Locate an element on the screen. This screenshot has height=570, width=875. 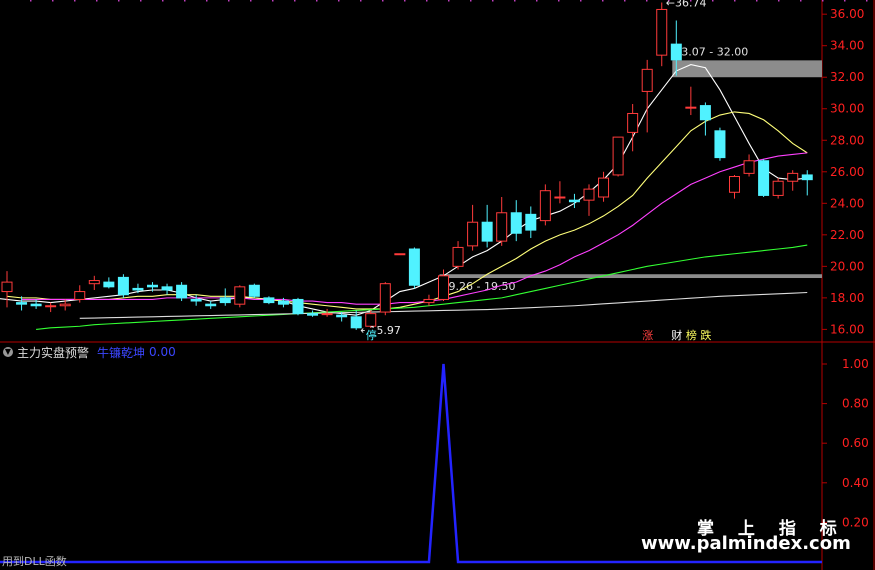
event-tag: 停 is located at coordinates (371, 335).